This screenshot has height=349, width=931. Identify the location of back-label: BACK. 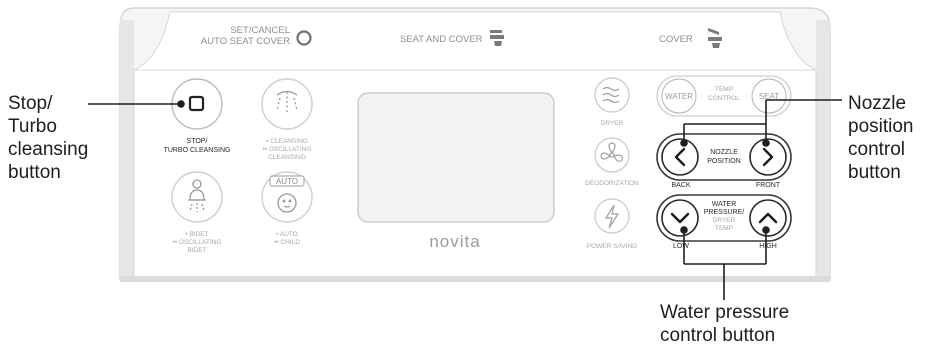
(680, 185).